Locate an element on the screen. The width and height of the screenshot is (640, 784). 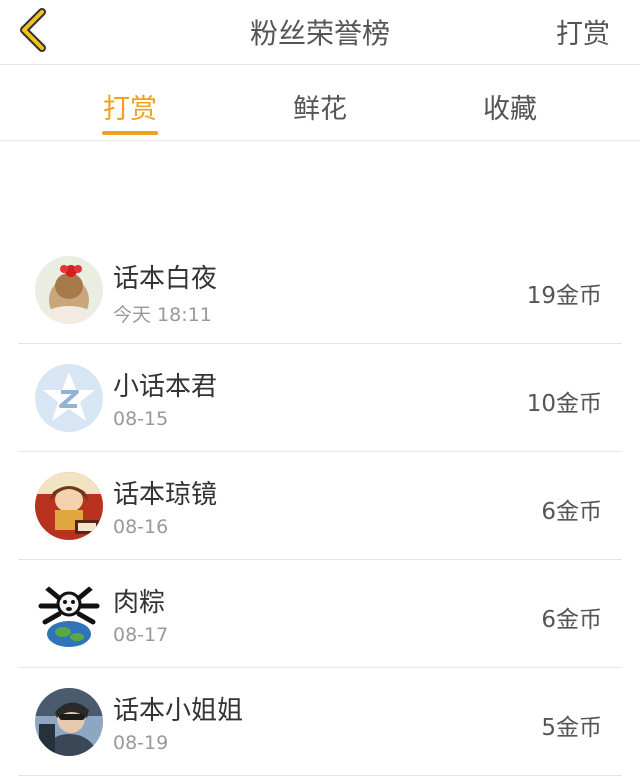
tab-flowers: 鲜花 is located at coordinates (320, 103).